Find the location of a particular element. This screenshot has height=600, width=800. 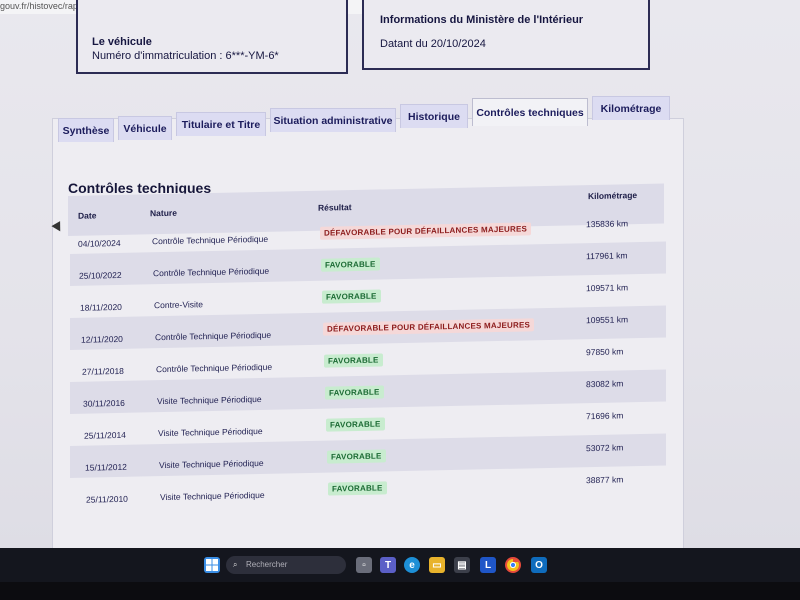

edge-icon: e is located at coordinates (412, 565).